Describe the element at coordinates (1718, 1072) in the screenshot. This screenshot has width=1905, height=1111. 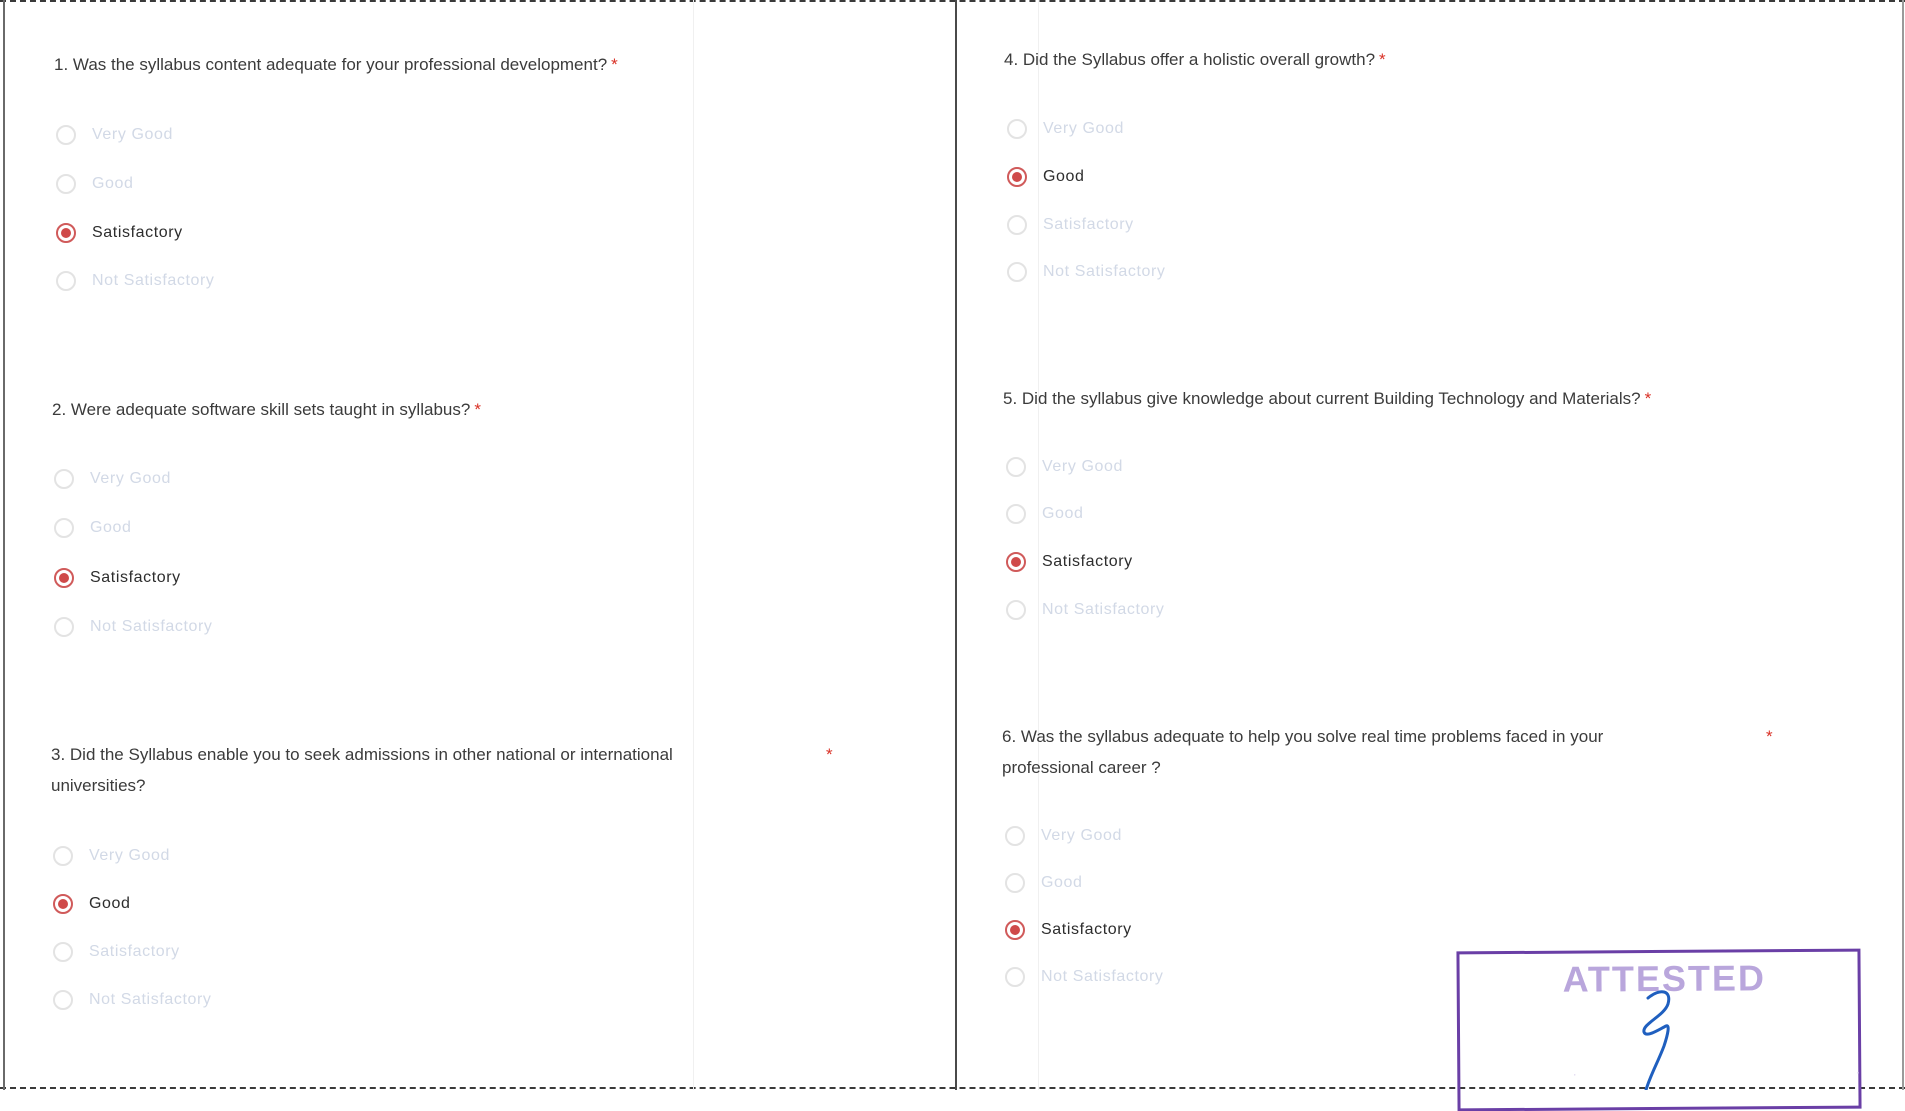
I see `stamp-faded-mark: · ·` at that location.